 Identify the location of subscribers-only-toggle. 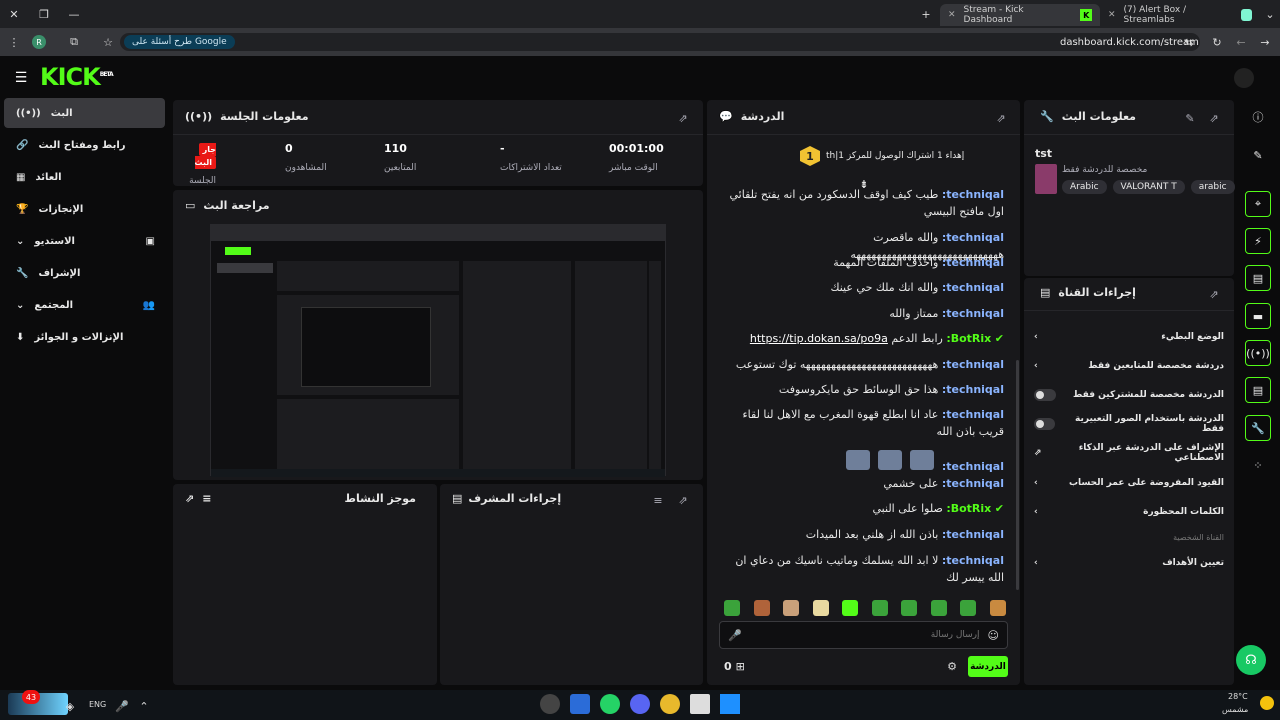
(1045, 395).